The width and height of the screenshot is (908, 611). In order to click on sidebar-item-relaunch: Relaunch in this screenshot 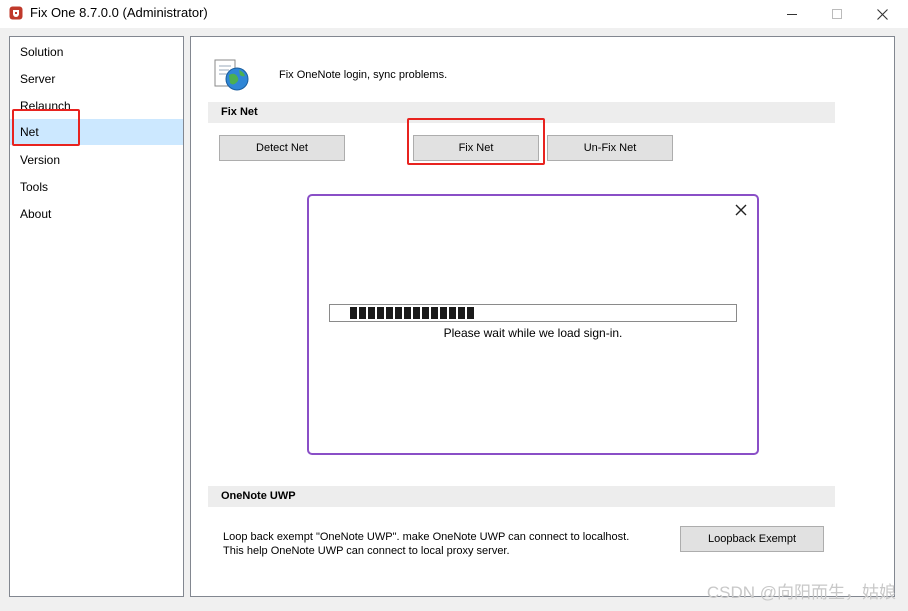, I will do `click(96, 106)`.